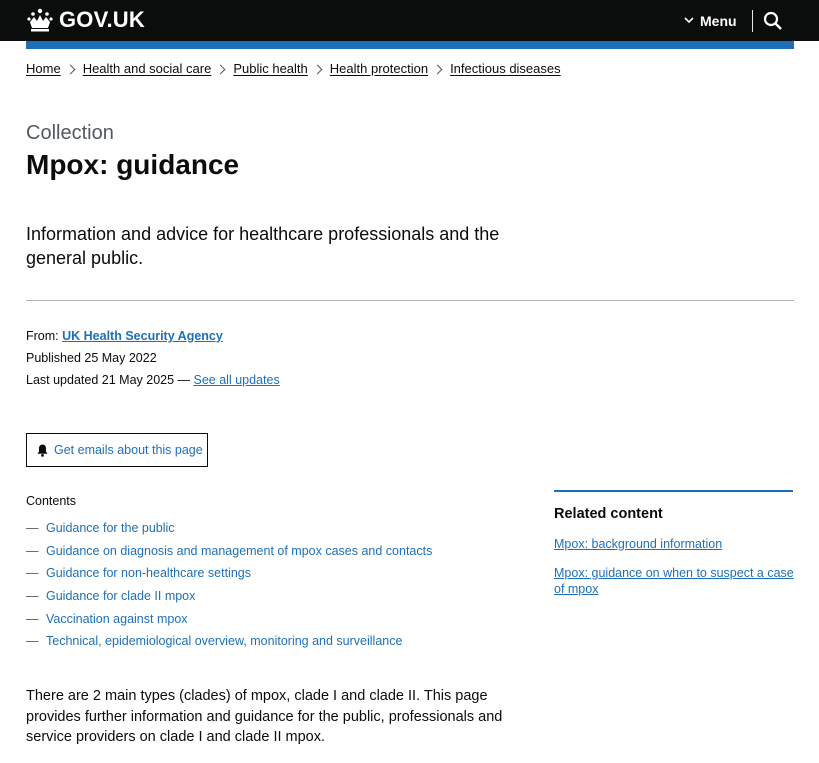 The image size is (819, 763). I want to click on breadcrumb-infectious-diseases: Infectious diseases, so click(505, 69).